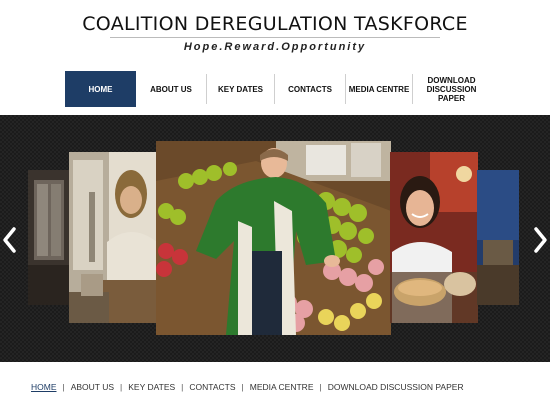  What do you see at coordinates (379, 89) in the screenshot?
I see `nav-media-centre: MEDIA CENTRE` at bounding box center [379, 89].